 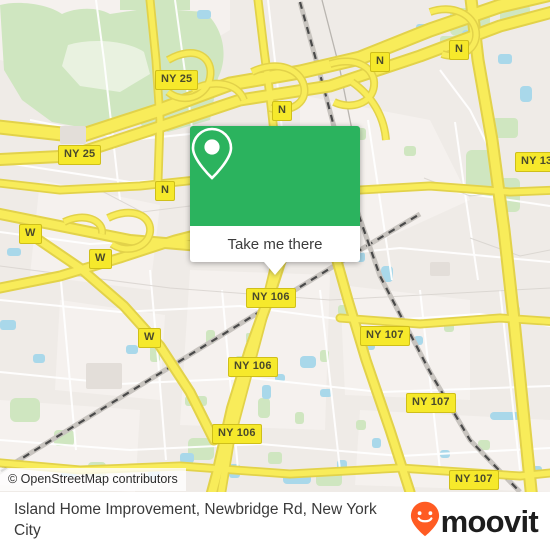 I want to click on moovit-logo: moovit, so click(x=474, y=521).